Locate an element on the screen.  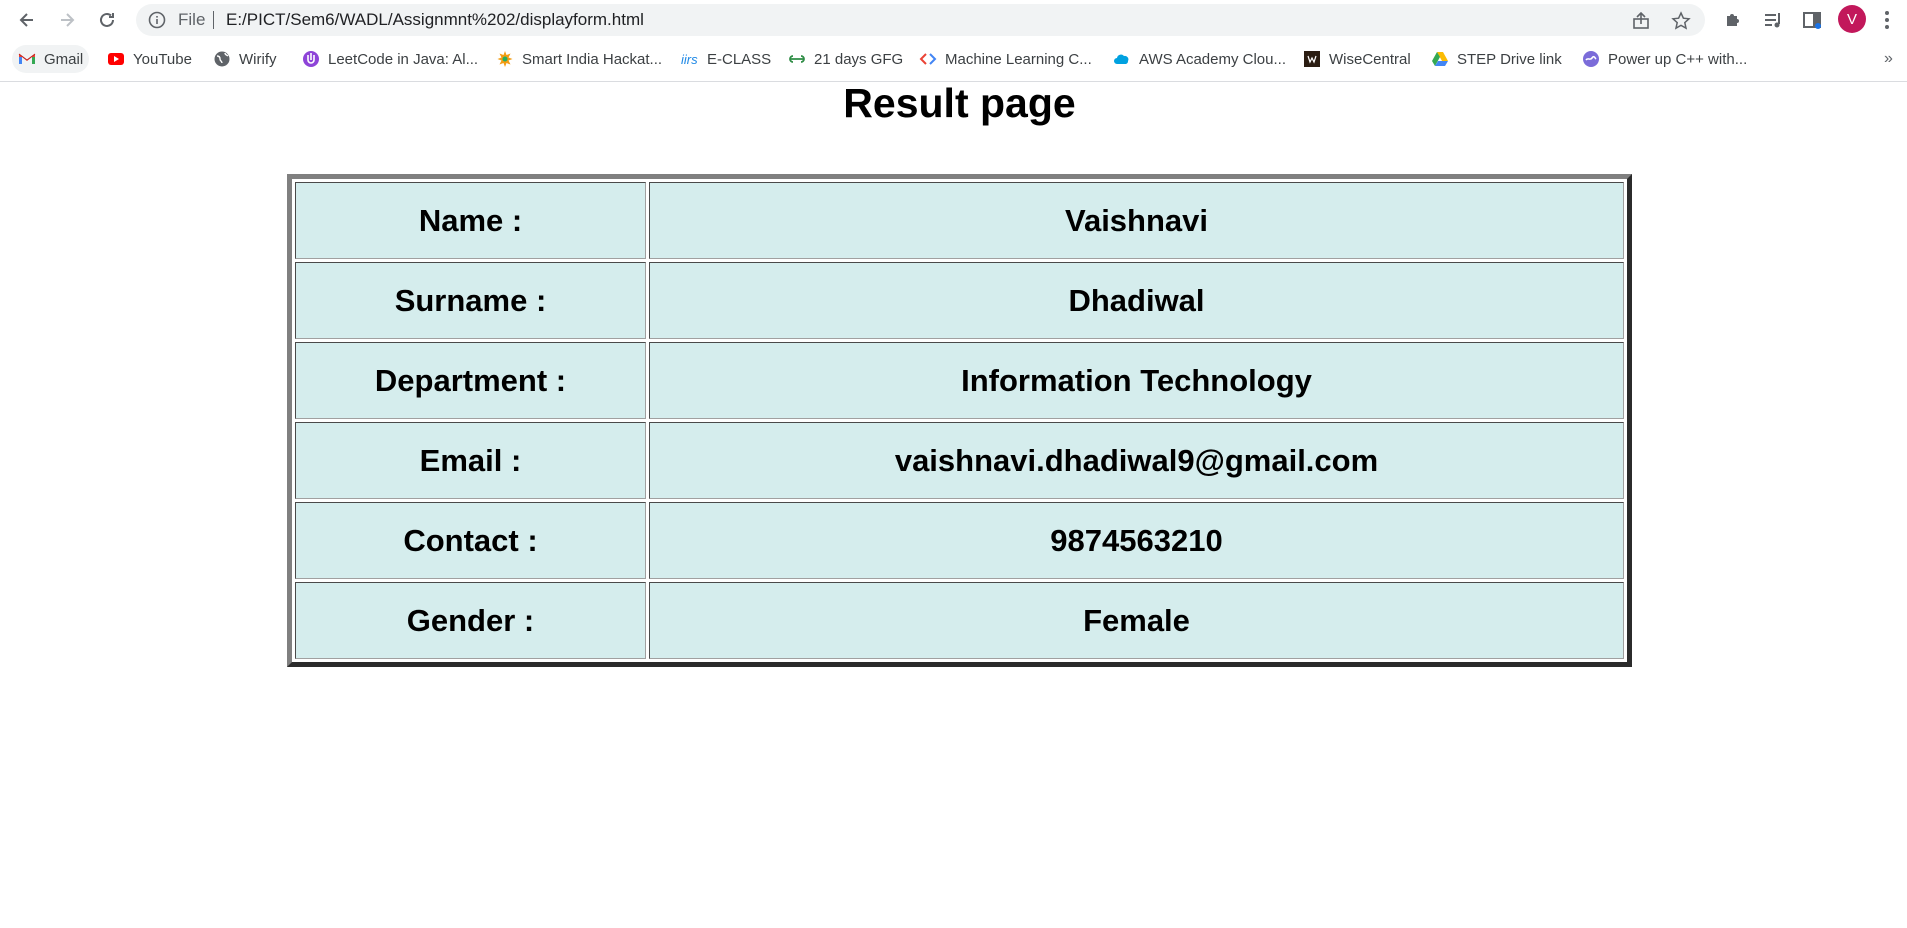
scheme-label: File is located at coordinates (192, 19).